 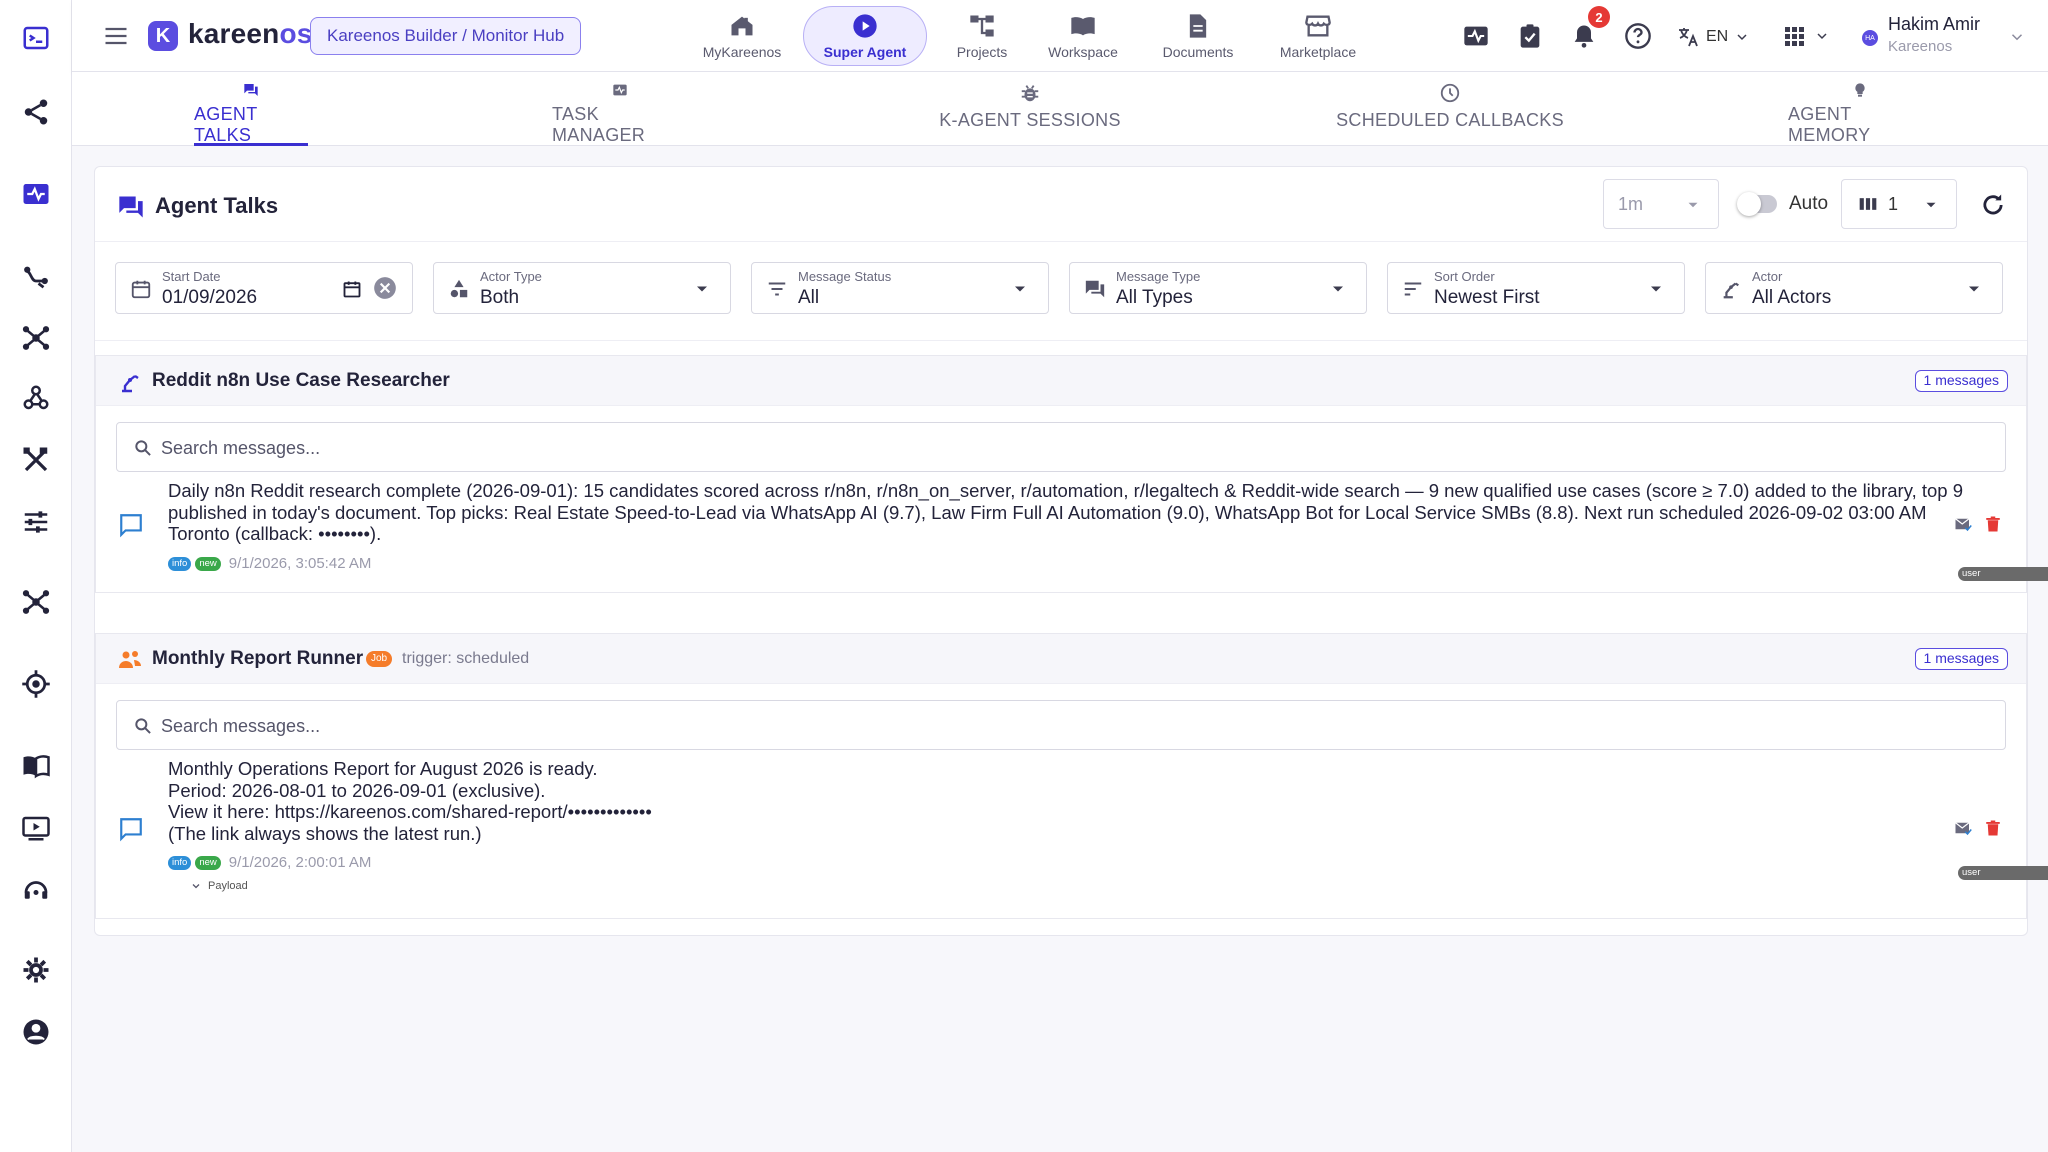 What do you see at coordinates (36, 890) in the screenshot?
I see `support-icon` at bounding box center [36, 890].